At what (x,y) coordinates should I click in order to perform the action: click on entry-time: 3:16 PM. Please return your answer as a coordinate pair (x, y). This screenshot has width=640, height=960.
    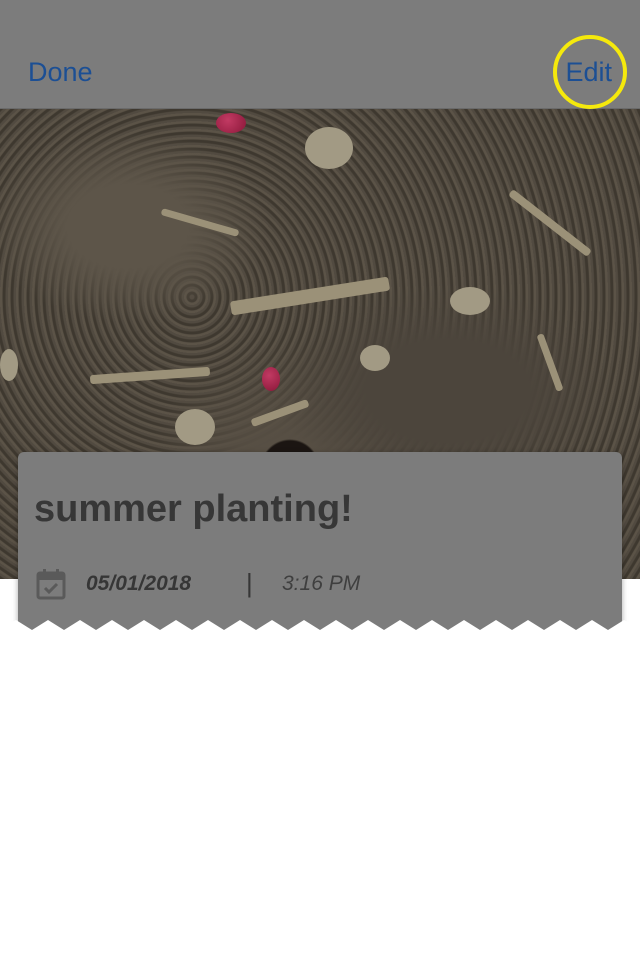
    Looking at the image, I should click on (321, 583).